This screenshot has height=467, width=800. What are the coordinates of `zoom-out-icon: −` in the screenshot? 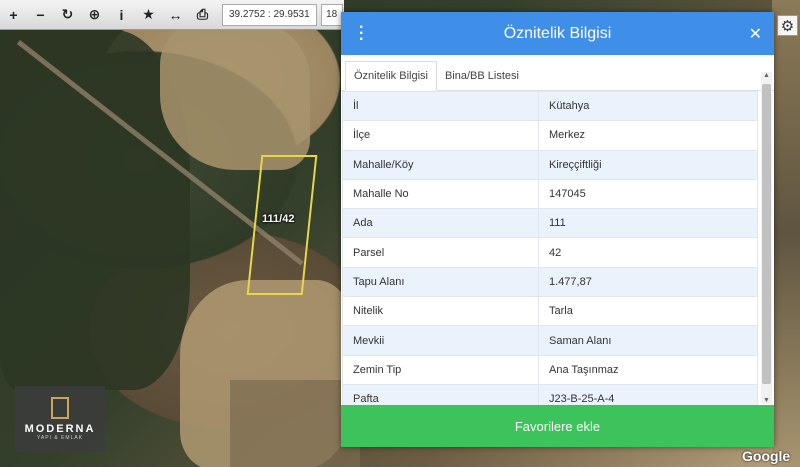 It's located at (40, 15).